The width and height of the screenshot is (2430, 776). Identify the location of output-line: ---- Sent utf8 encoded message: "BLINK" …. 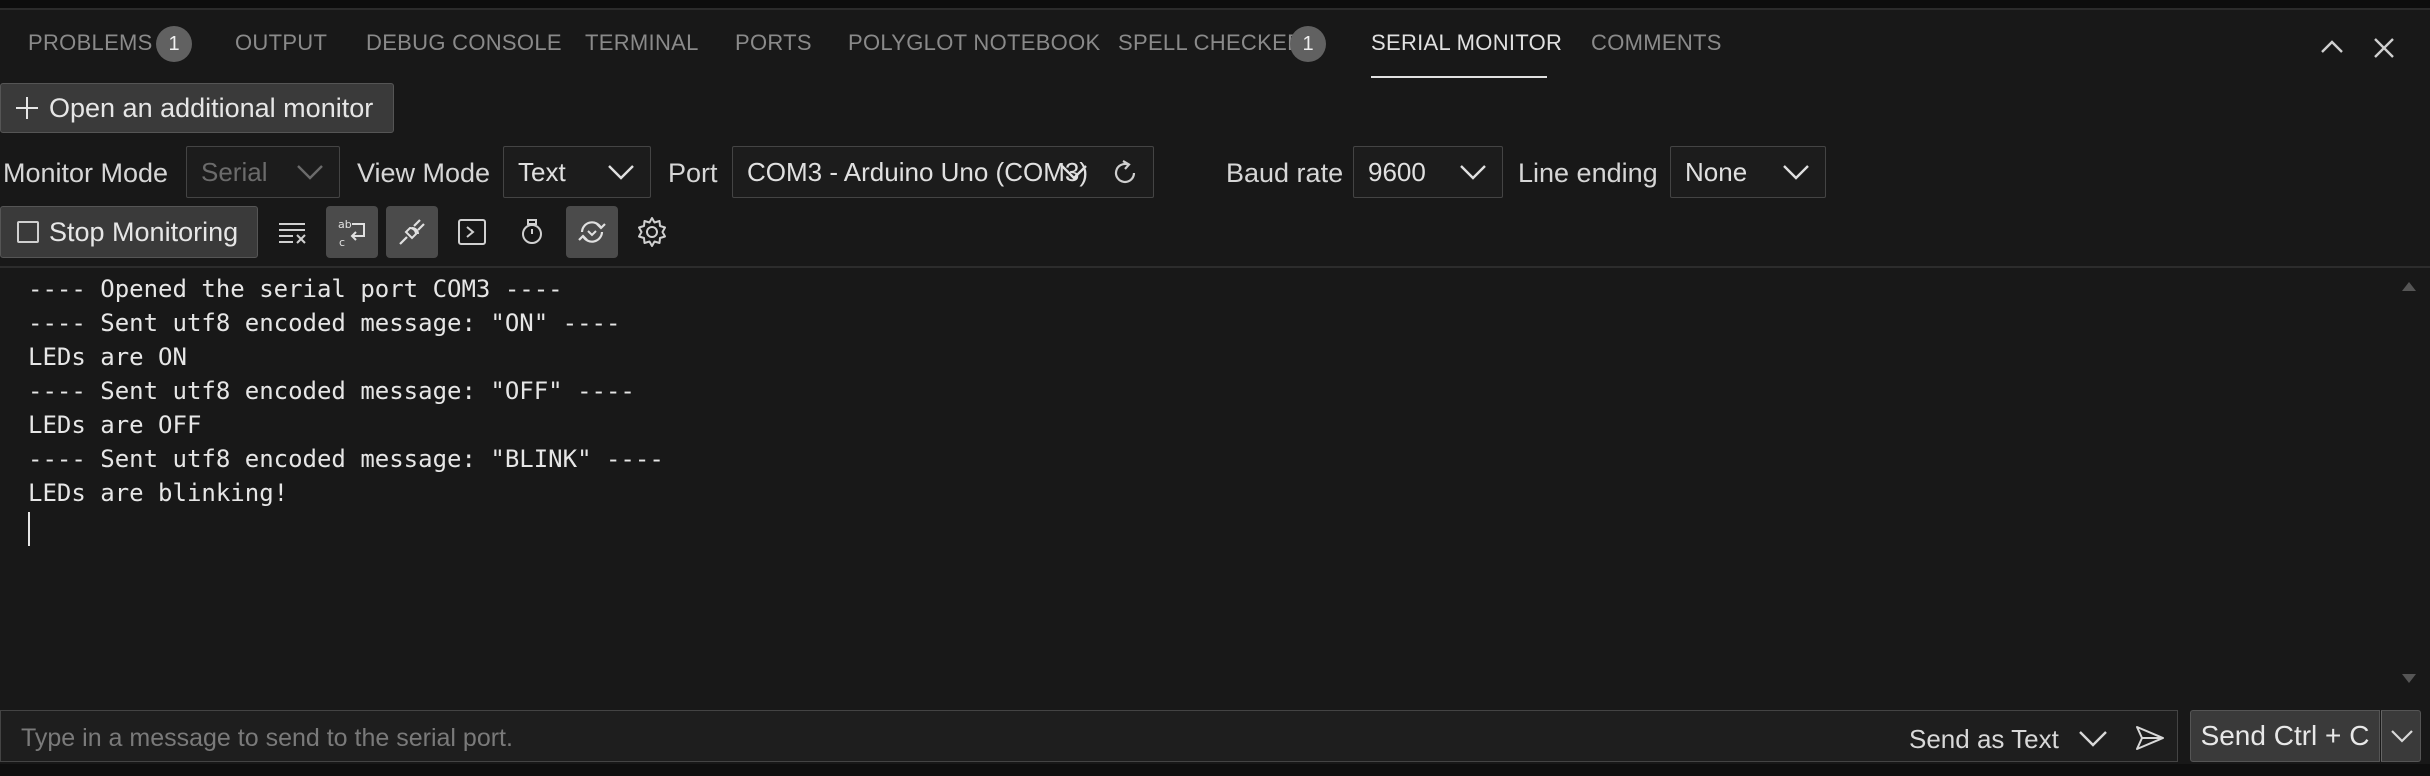
(346, 459).